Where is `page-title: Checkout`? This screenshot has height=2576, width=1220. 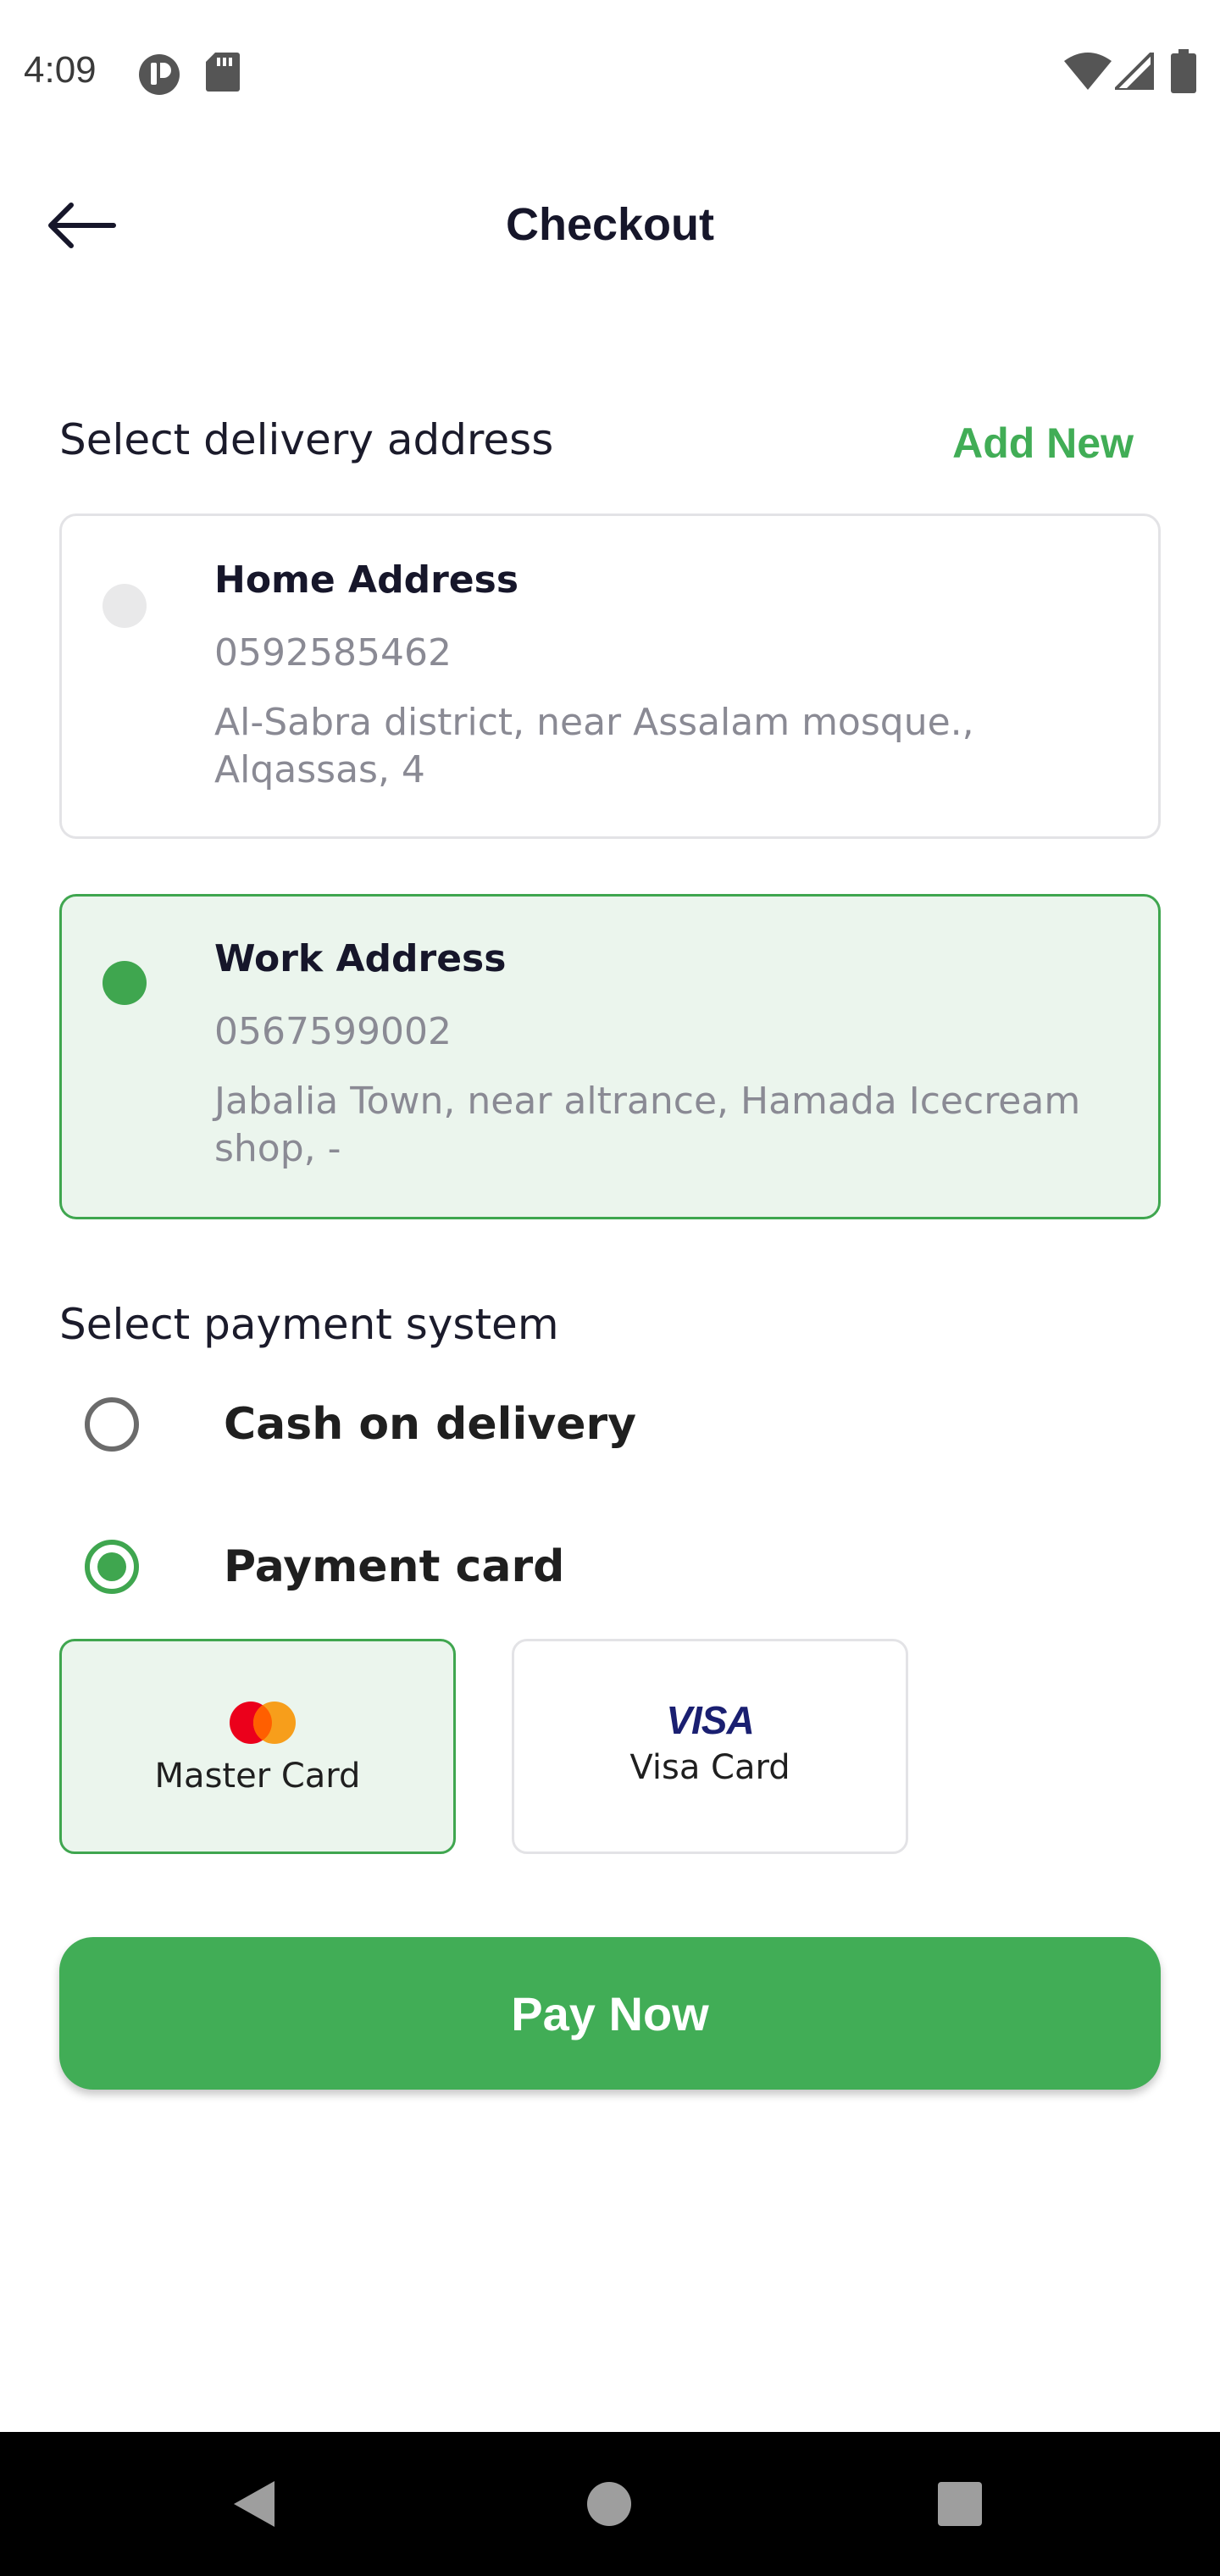 page-title: Checkout is located at coordinates (610, 224).